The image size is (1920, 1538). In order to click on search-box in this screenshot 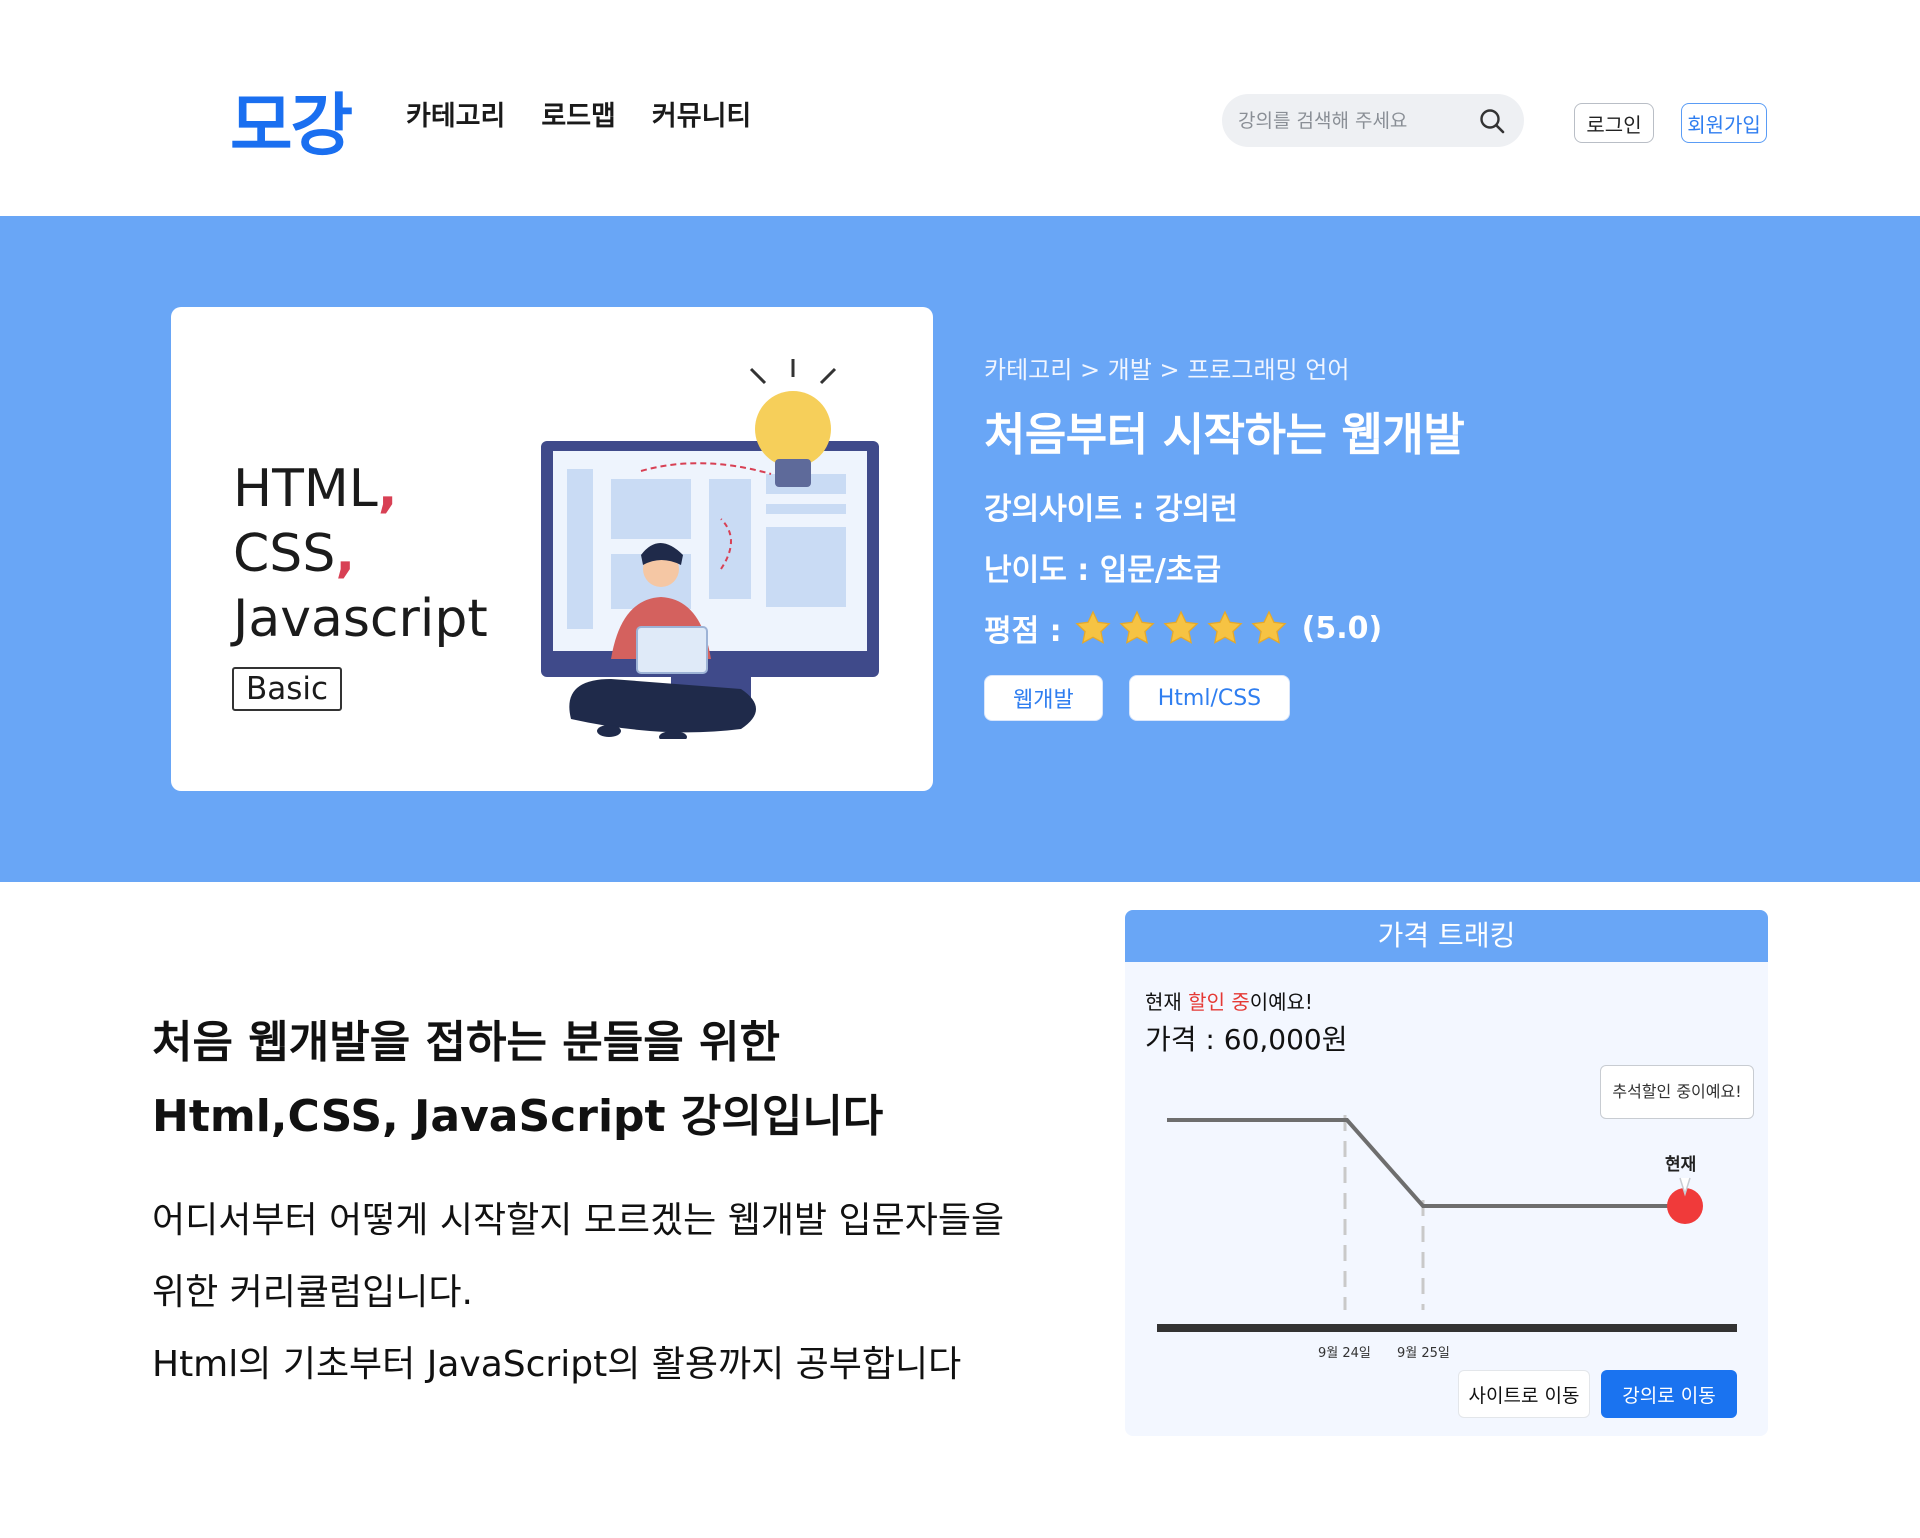, I will do `click(1373, 120)`.